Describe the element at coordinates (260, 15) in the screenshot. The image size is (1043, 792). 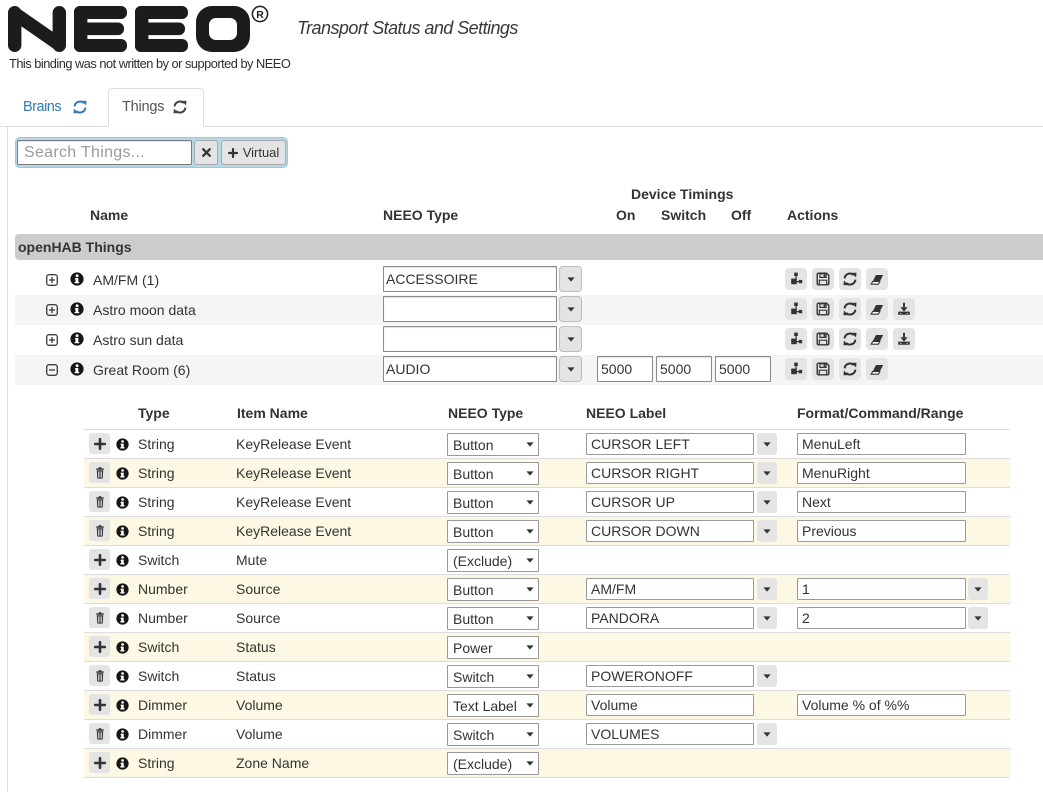
I see `svg-text: R` at that location.